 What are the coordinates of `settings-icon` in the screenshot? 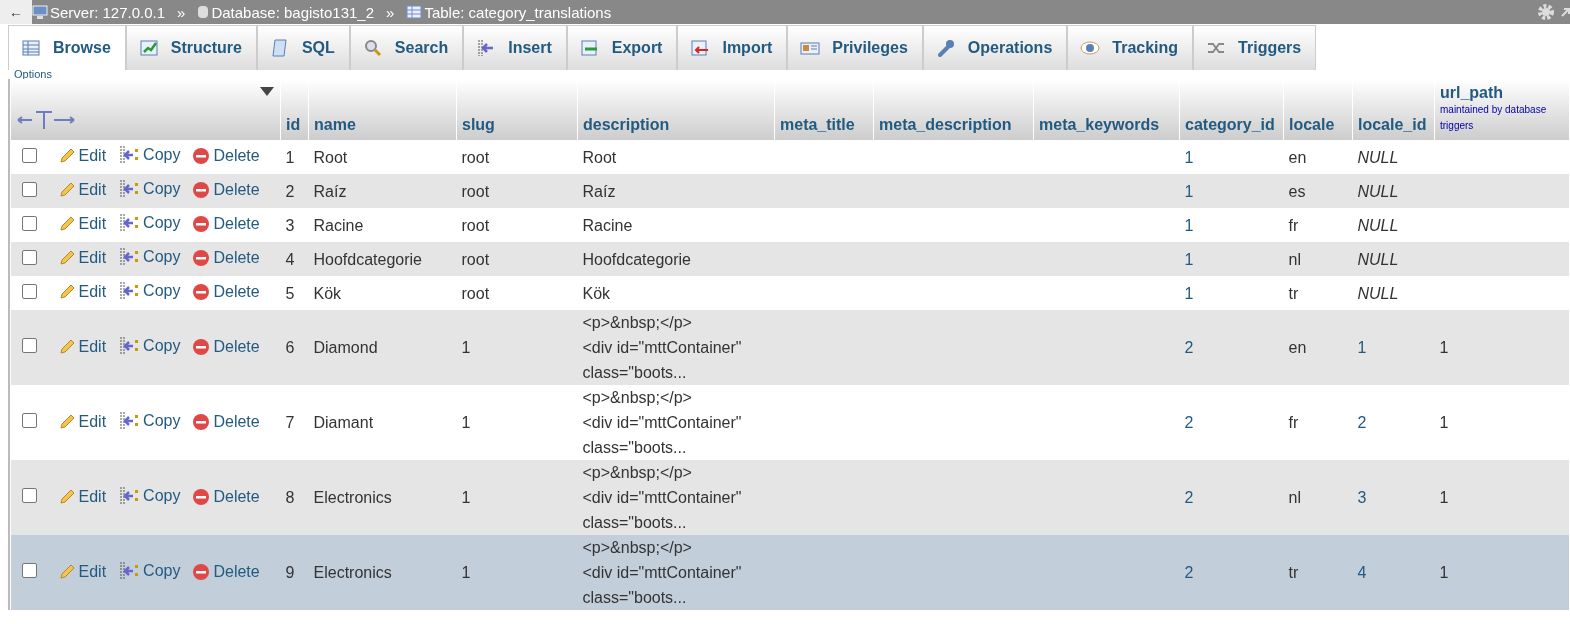 It's located at (1546, 12).